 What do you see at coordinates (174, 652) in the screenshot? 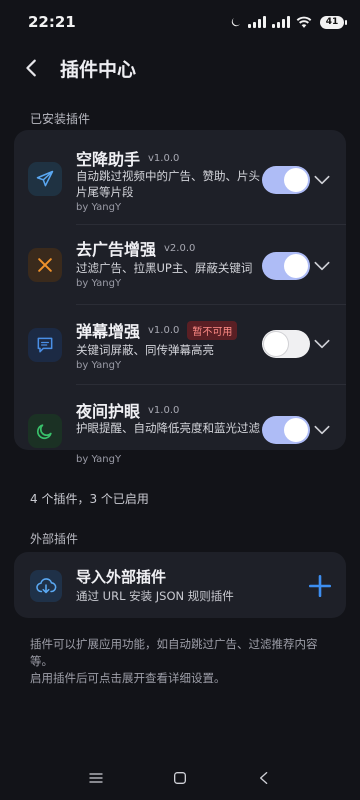
I see `footer-line: 插件可以扩展应用功能，如自动跳过广告、过滤推荐内容等。` at bounding box center [174, 652].